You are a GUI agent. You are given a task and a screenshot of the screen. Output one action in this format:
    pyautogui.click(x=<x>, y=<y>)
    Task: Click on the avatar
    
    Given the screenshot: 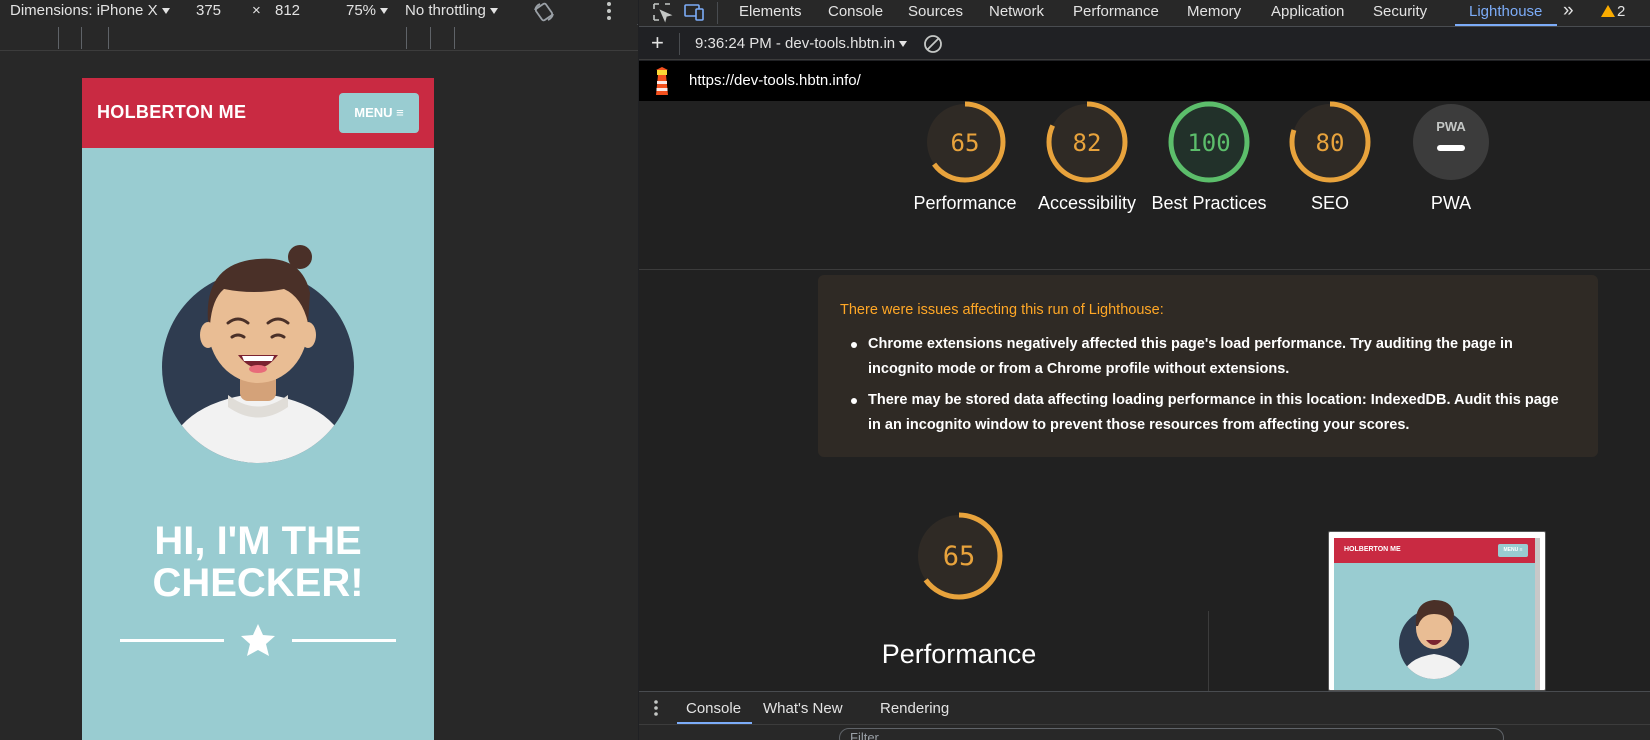 What is the action you would take?
    pyautogui.click(x=258, y=354)
    